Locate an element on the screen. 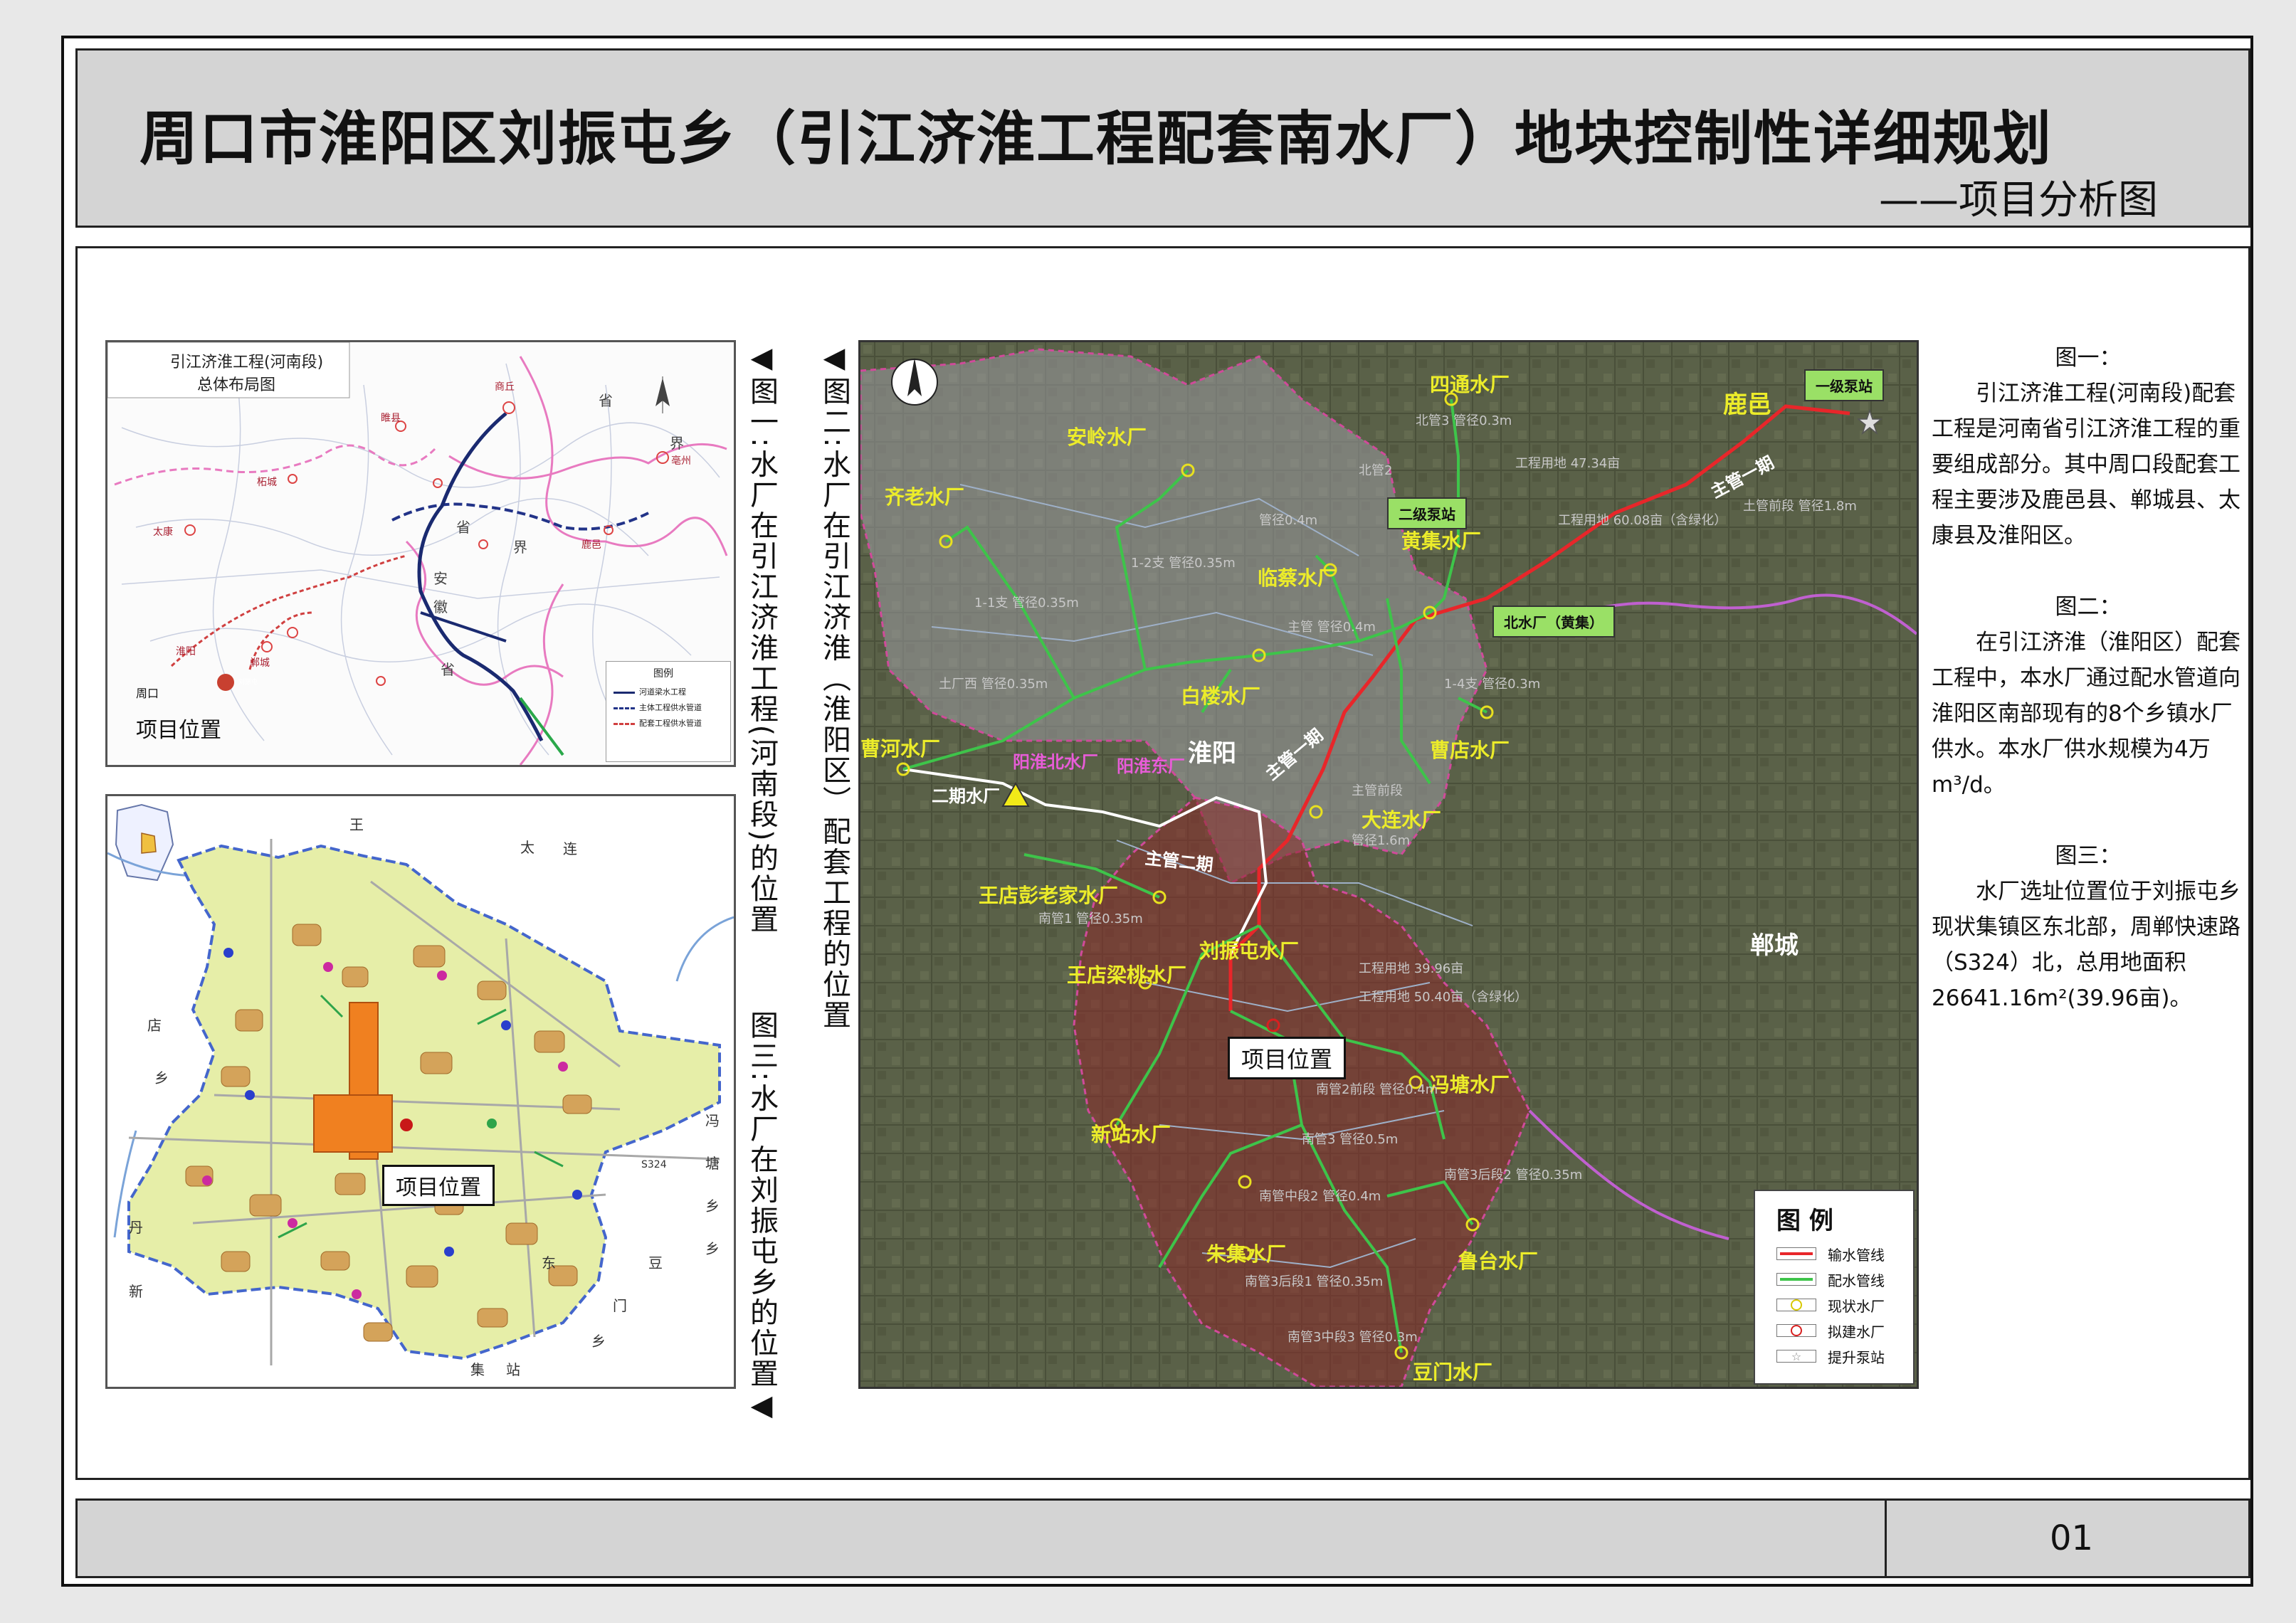 The width and height of the screenshot is (2296, 1623). edge-char: 集 is located at coordinates (477, 1369).